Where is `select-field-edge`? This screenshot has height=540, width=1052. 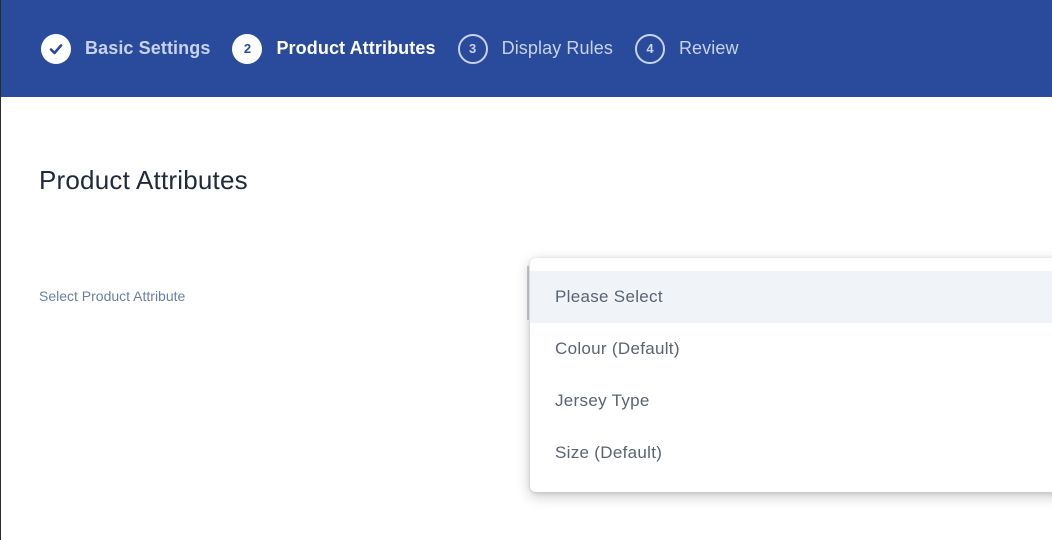
select-field-edge is located at coordinates (528, 293).